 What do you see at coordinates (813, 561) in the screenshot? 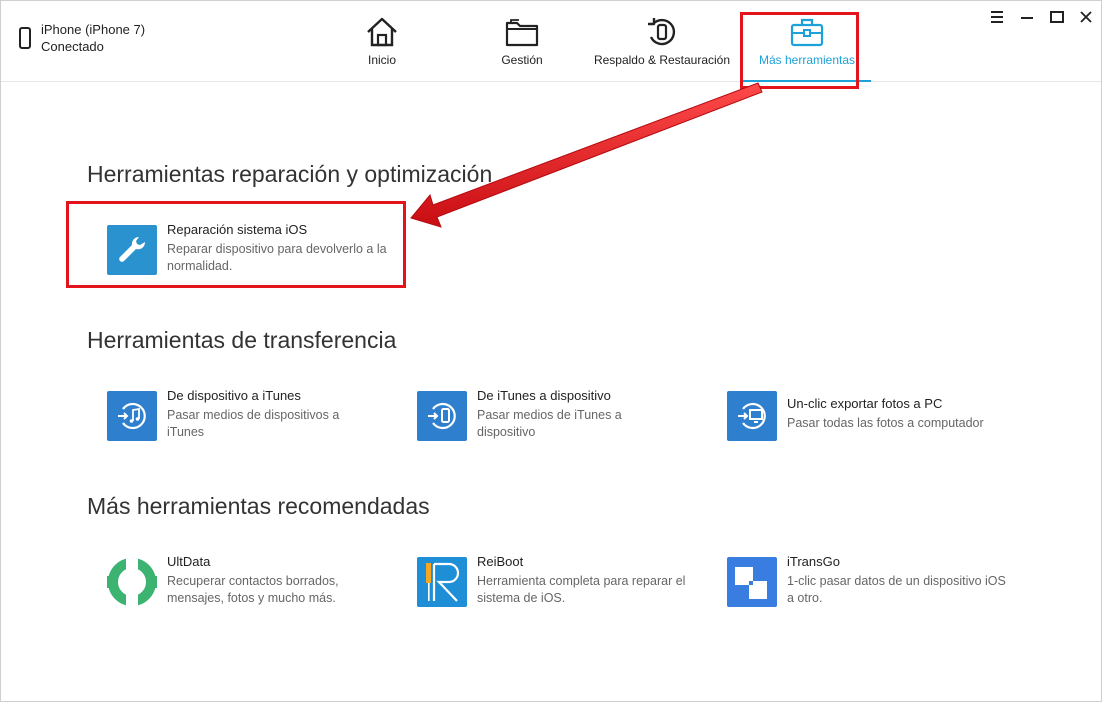
I see `tool-title: iTransGo` at bounding box center [813, 561].